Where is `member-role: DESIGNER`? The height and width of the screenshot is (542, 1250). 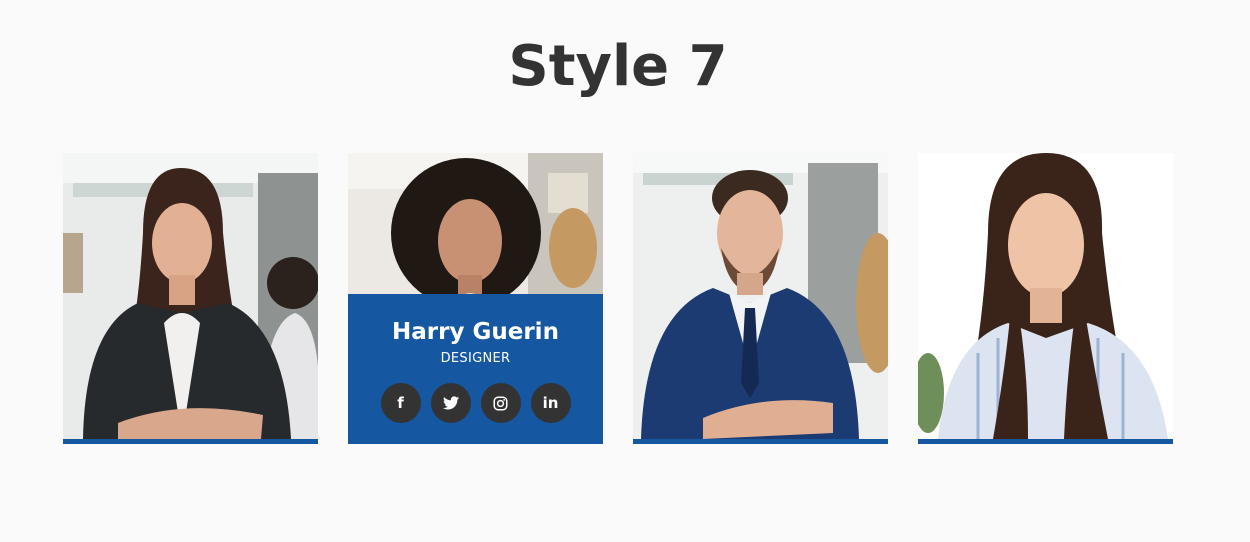
member-role: DESIGNER is located at coordinates (475, 358).